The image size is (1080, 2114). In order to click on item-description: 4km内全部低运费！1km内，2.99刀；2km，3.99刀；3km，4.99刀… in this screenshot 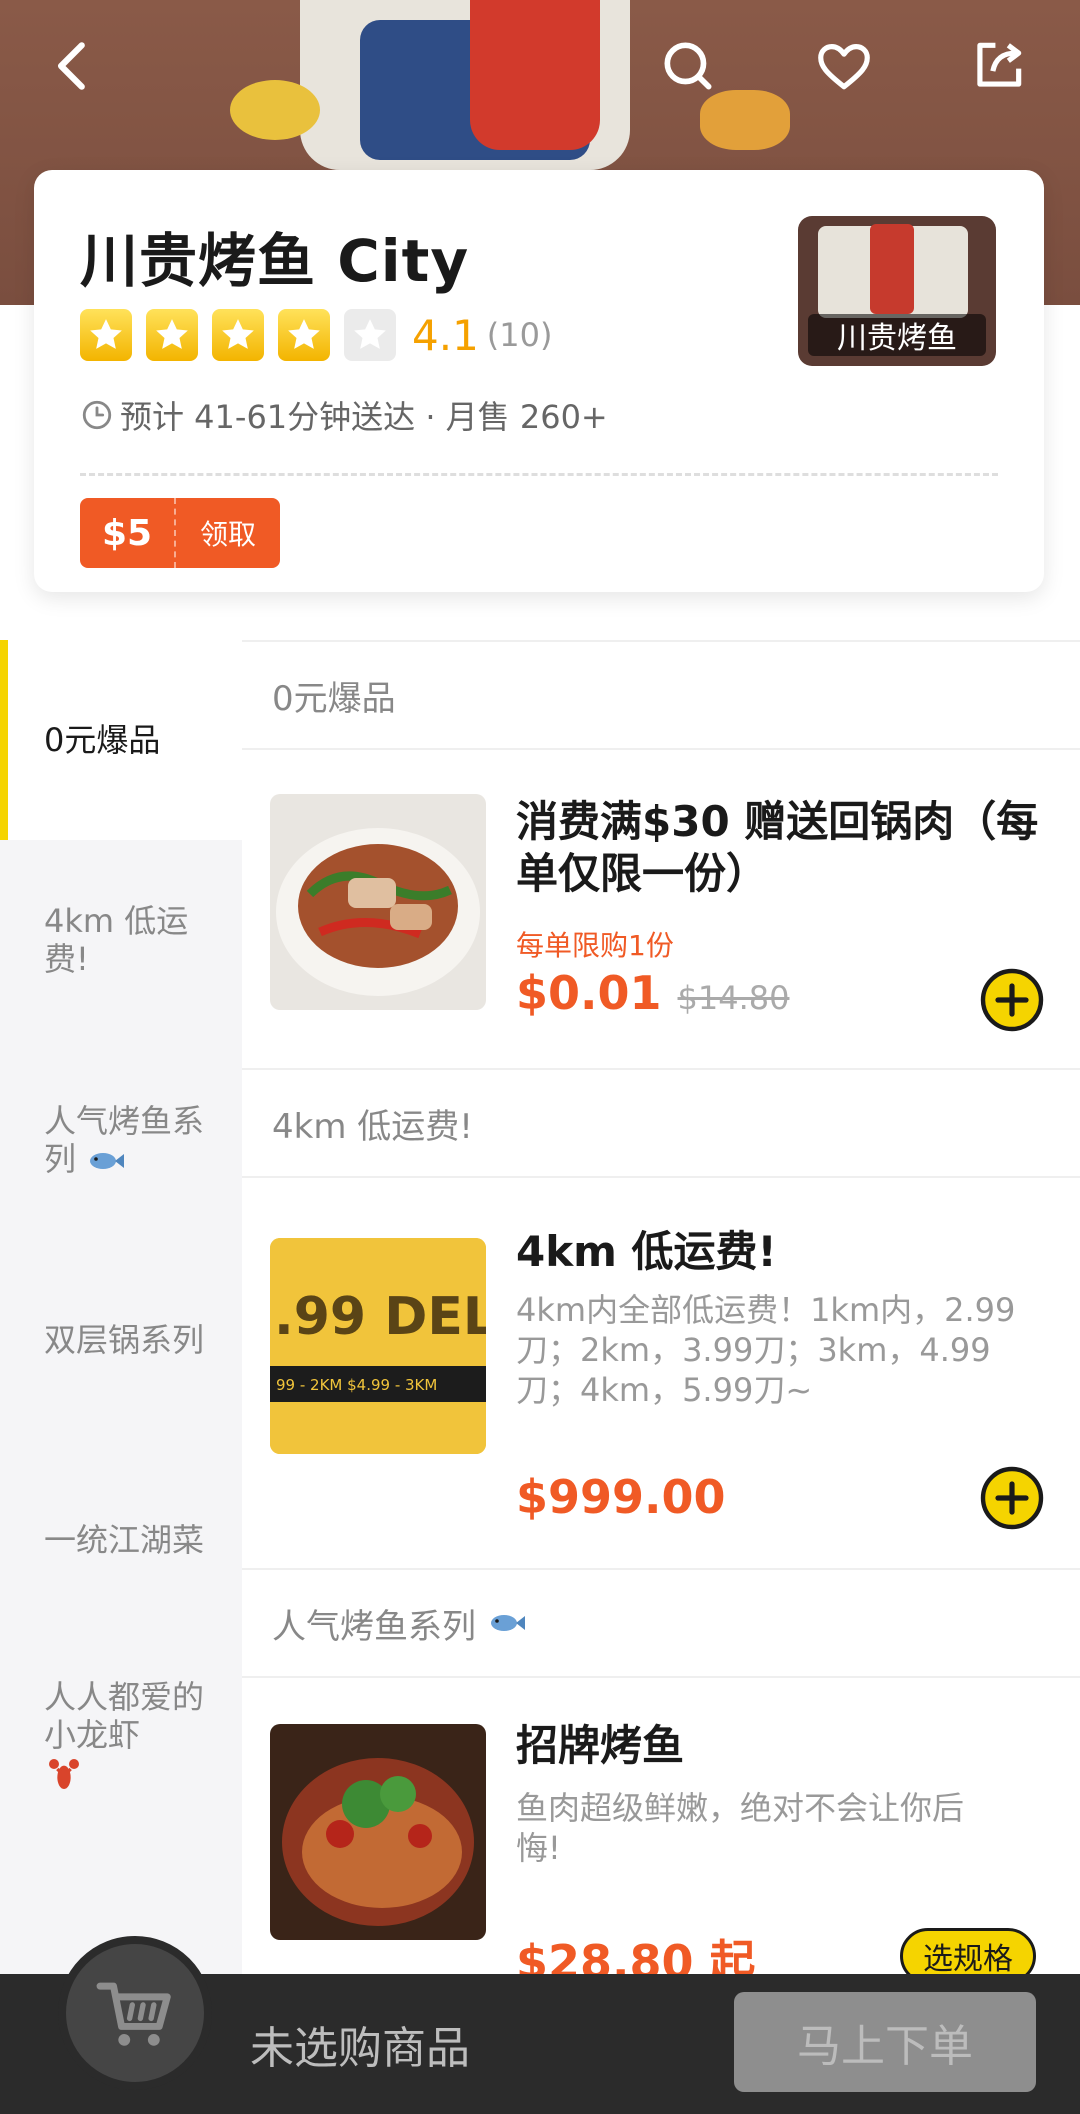, I will do `click(766, 1350)`.